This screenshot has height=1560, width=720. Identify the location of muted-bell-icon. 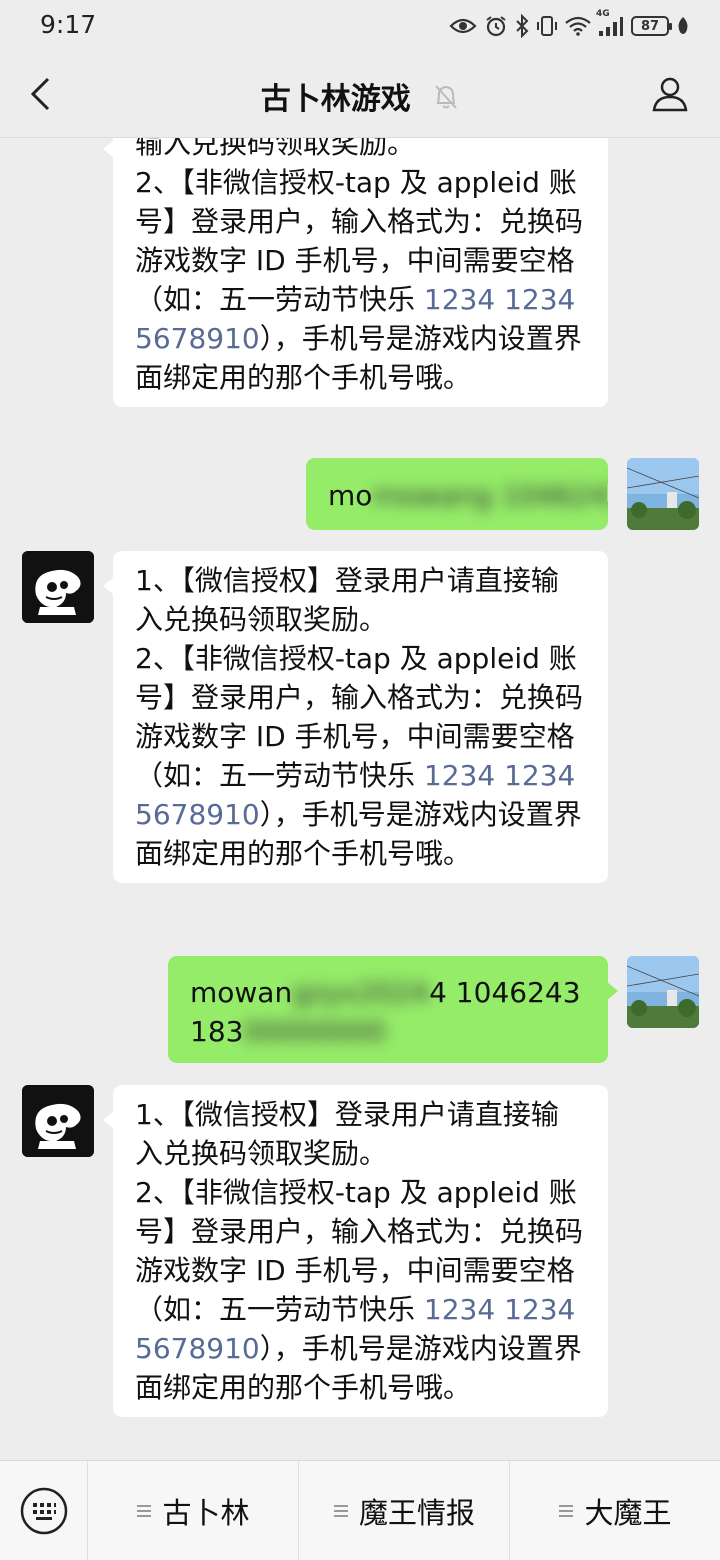
(446, 101).